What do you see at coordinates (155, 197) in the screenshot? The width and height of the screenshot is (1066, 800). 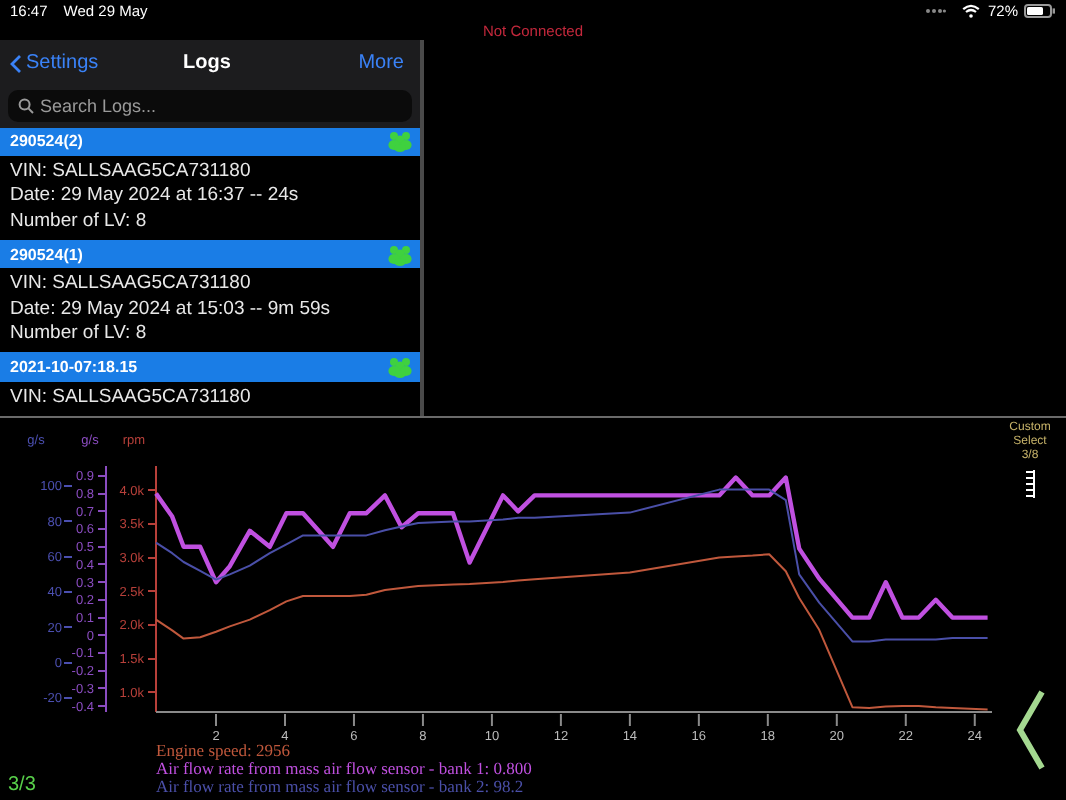 I see `log-detail: Date: 29 May 2024 at 16:37 -- 24s` at bounding box center [155, 197].